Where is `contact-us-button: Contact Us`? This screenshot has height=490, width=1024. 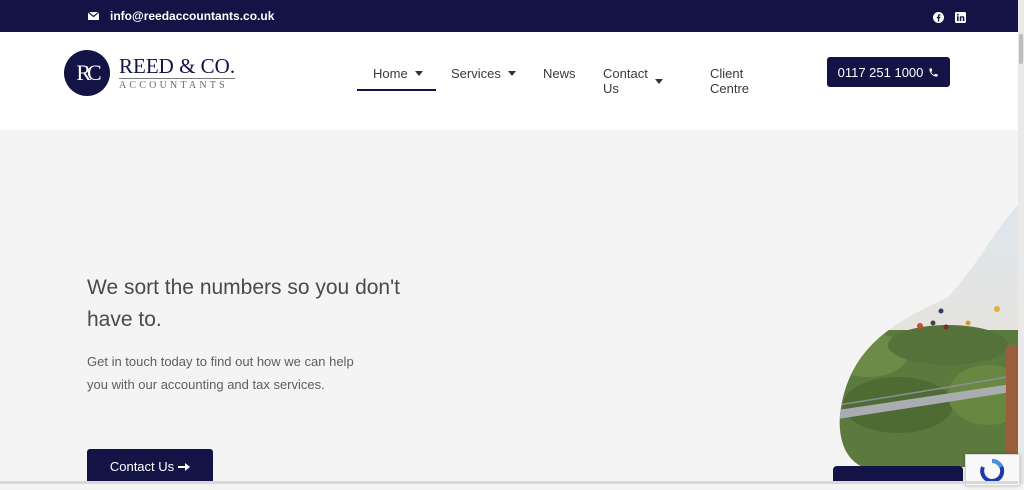
contact-us-button: Contact Us is located at coordinates (150, 466).